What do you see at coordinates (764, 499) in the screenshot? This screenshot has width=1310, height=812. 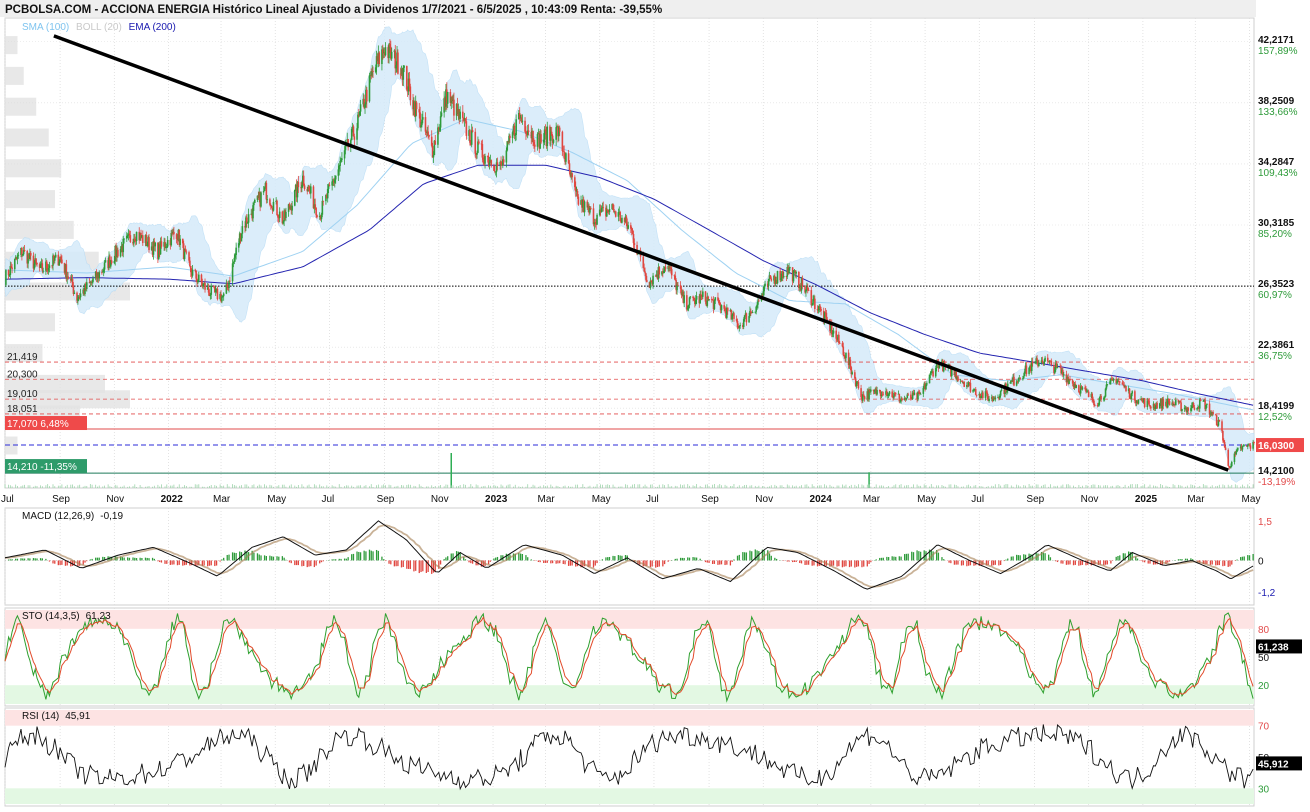 I see `x-tick-label: Nov` at bounding box center [764, 499].